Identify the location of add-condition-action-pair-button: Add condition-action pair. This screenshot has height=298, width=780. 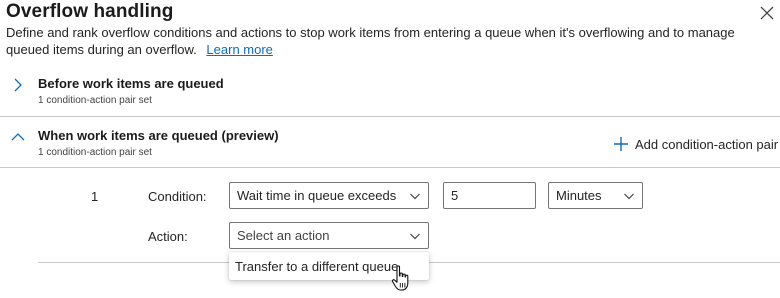
(695, 144).